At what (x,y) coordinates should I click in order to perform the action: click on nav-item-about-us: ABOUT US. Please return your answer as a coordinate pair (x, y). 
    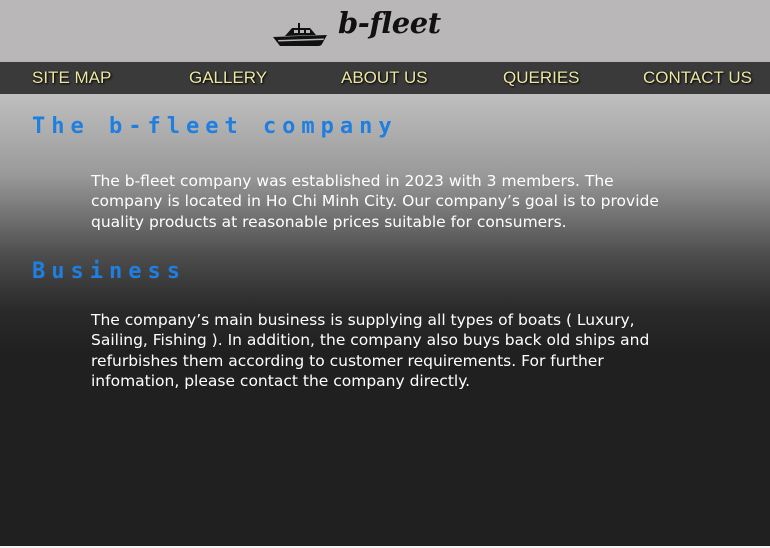
    Looking at the image, I should click on (384, 78).